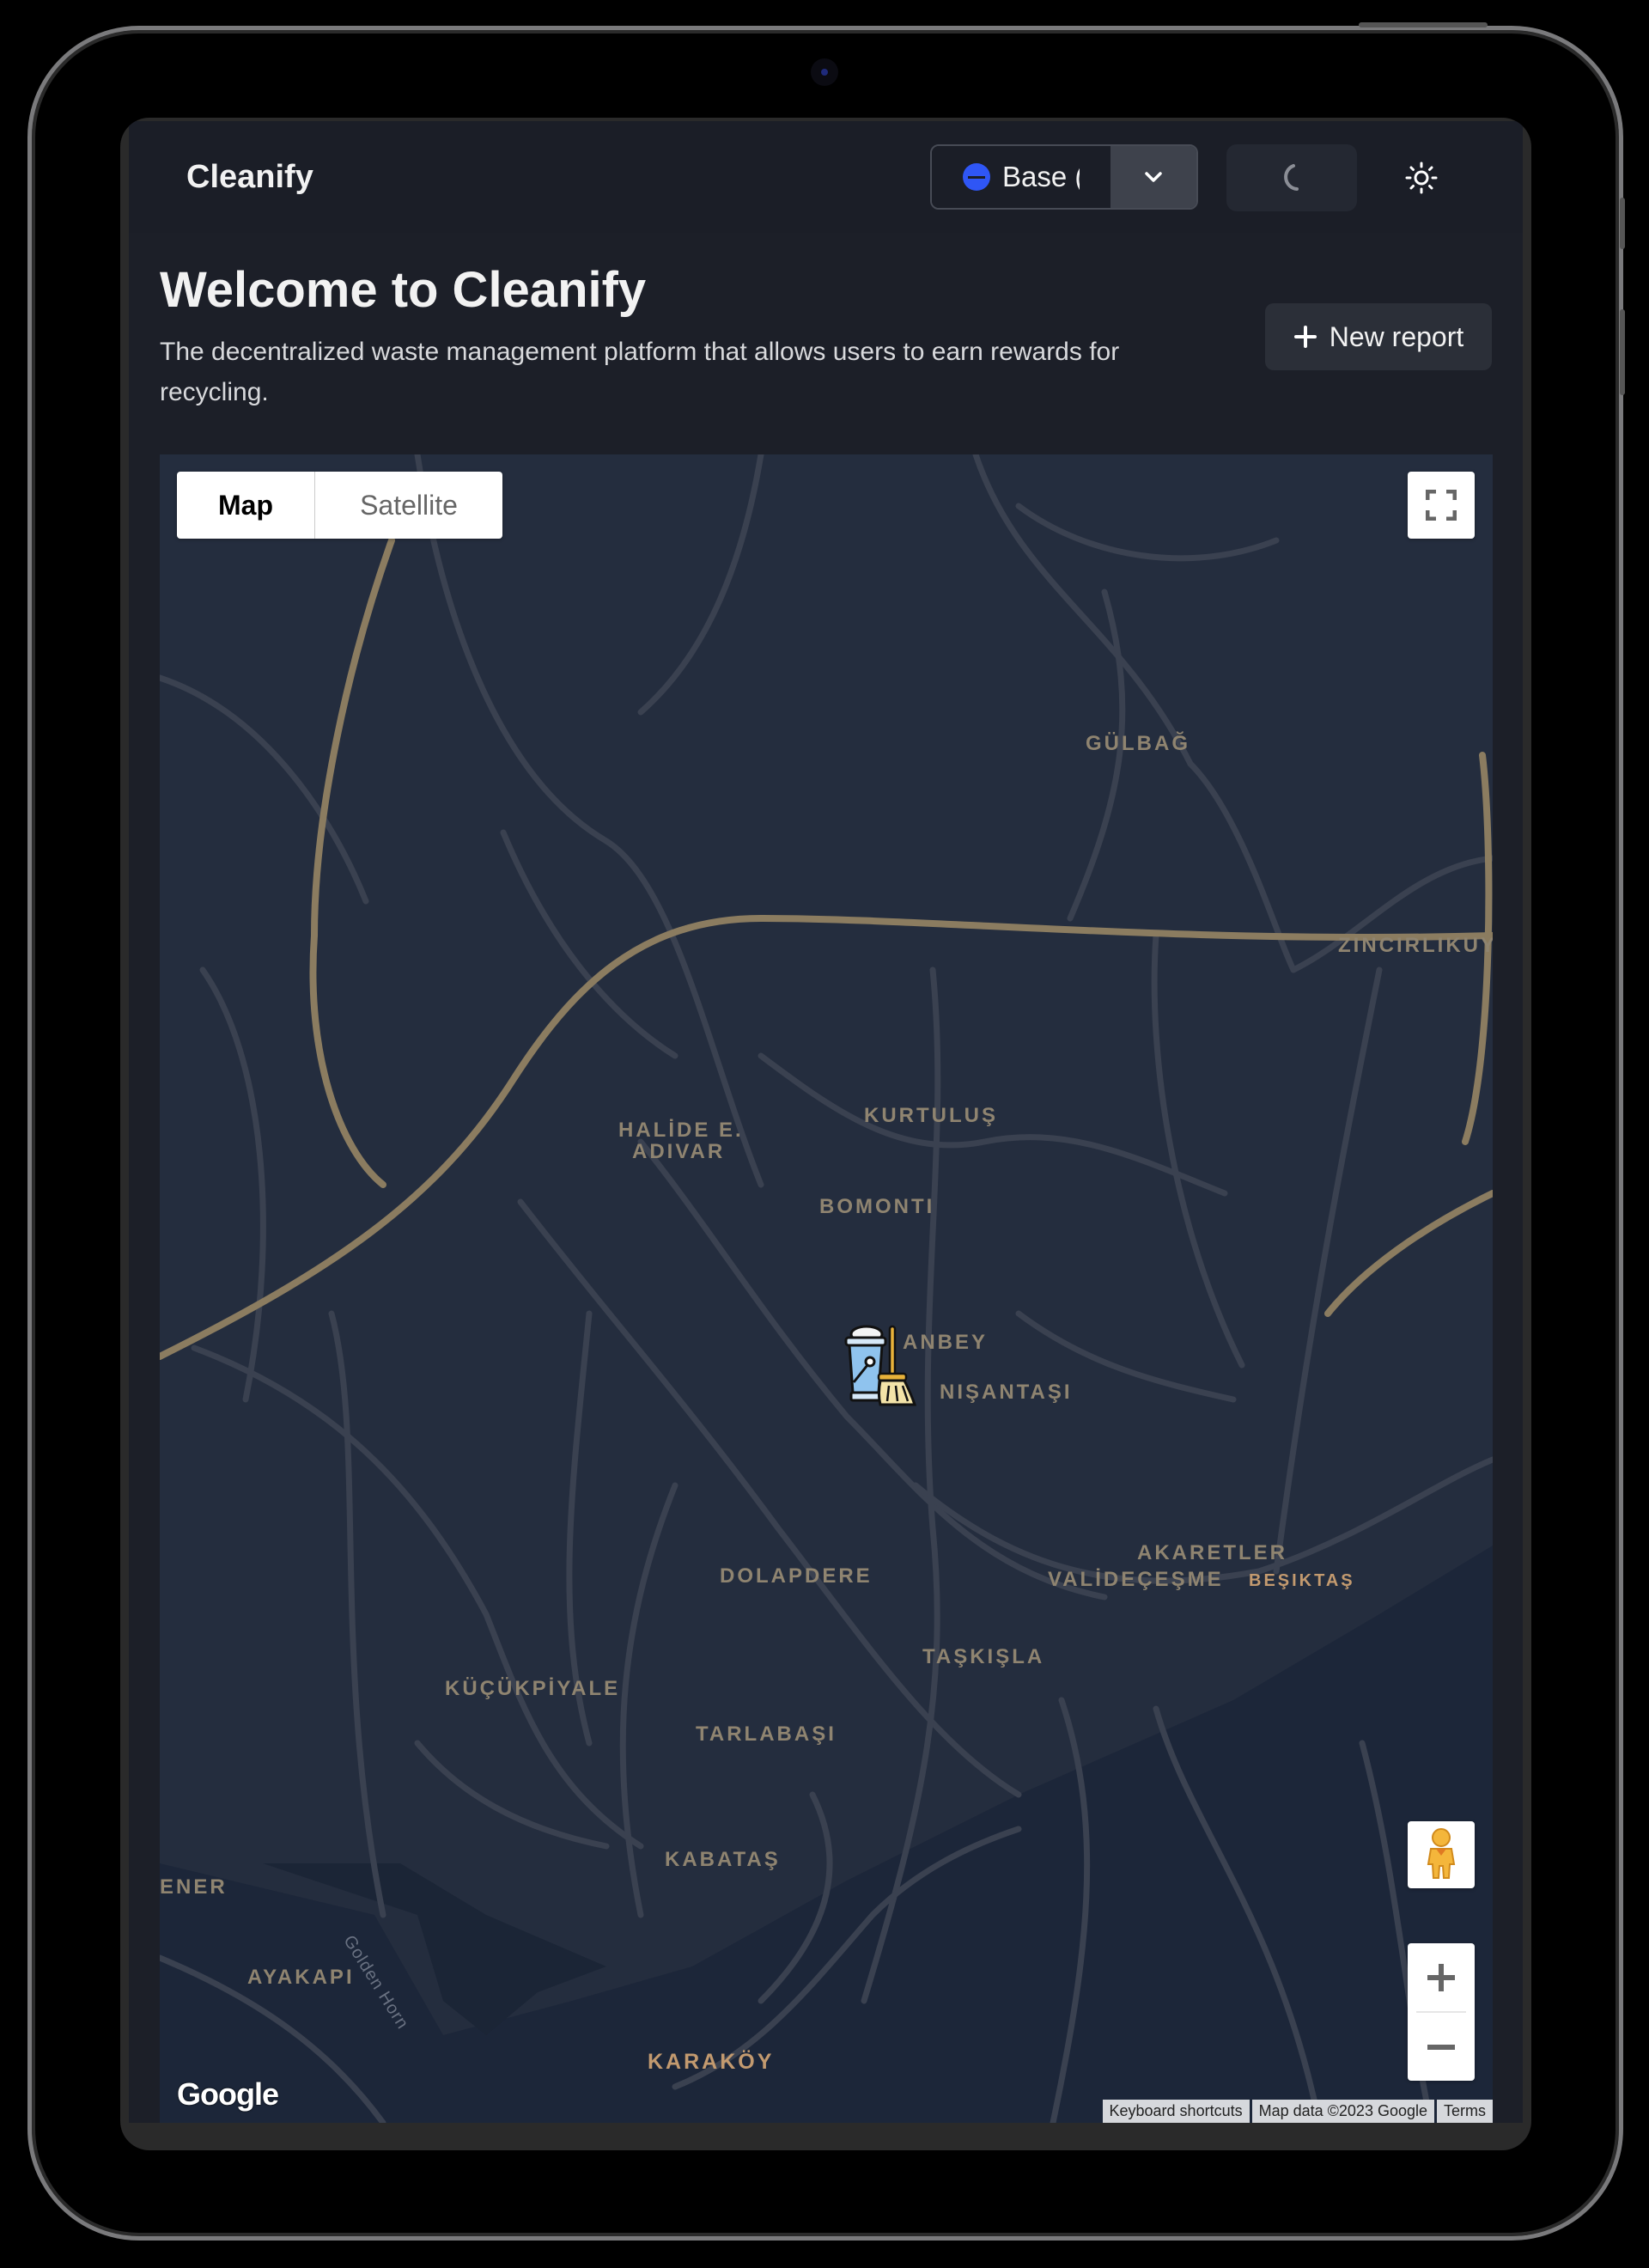 The width and height of the screenshot is (1649, 2268). I want to click on map-label-kabatas: KABATAŞ, so click(723, 1859).